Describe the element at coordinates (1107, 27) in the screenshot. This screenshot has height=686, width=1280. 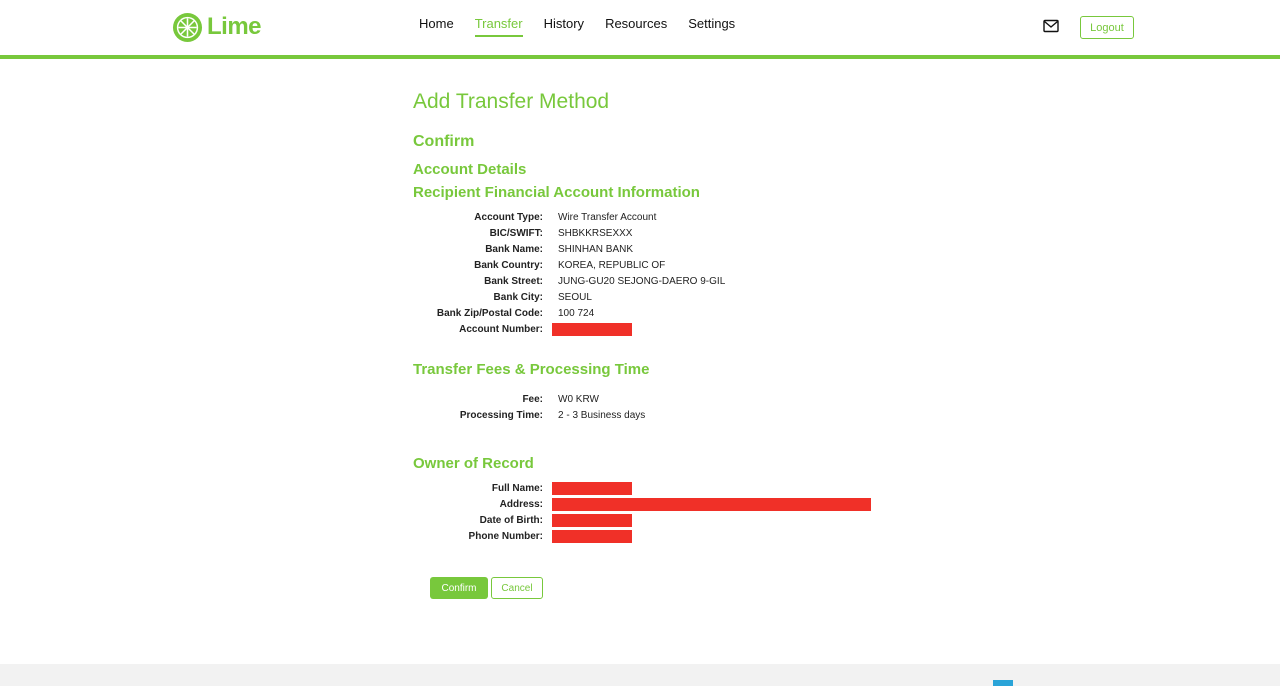
I see `logout-button: Logout` at that location.